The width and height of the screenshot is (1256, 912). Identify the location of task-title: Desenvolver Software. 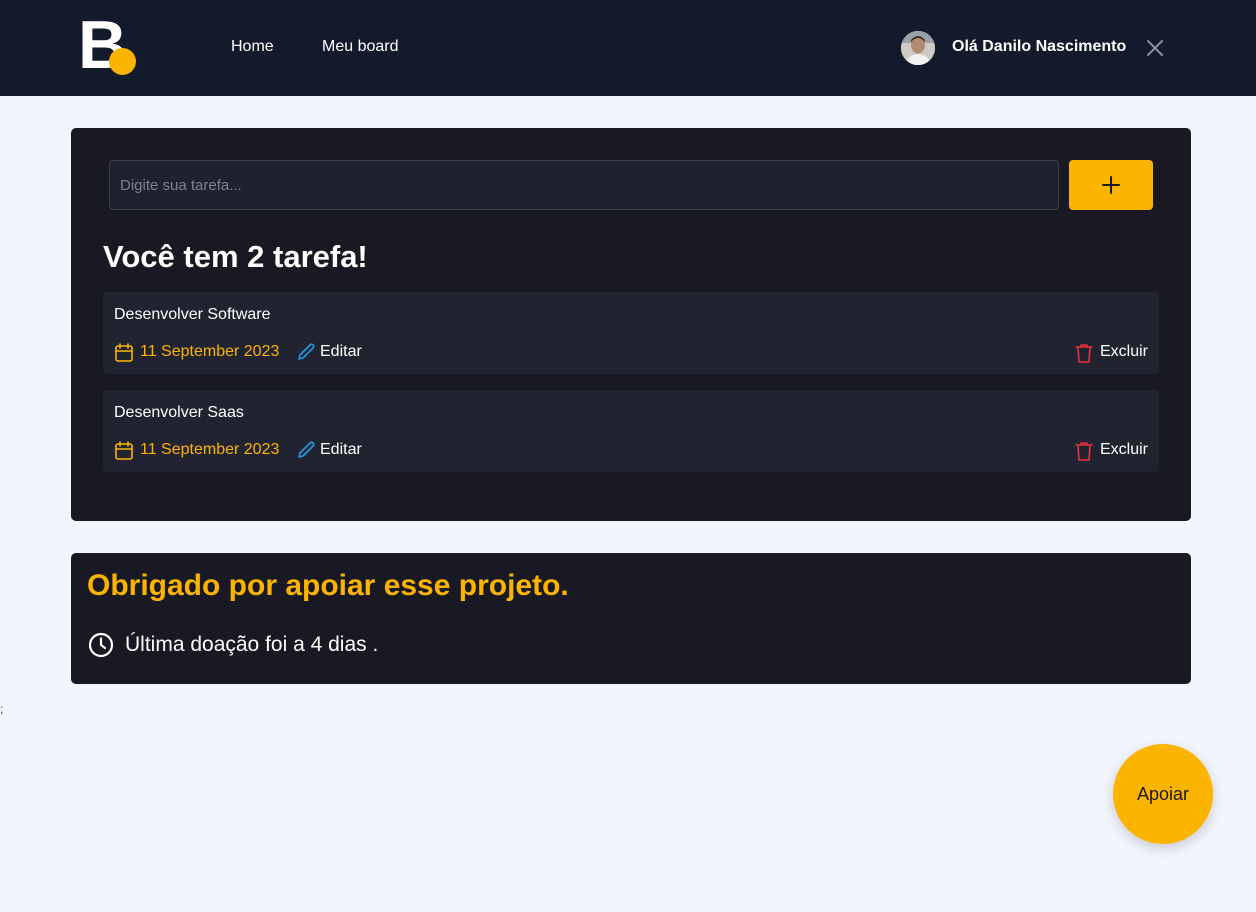
(192, 314).